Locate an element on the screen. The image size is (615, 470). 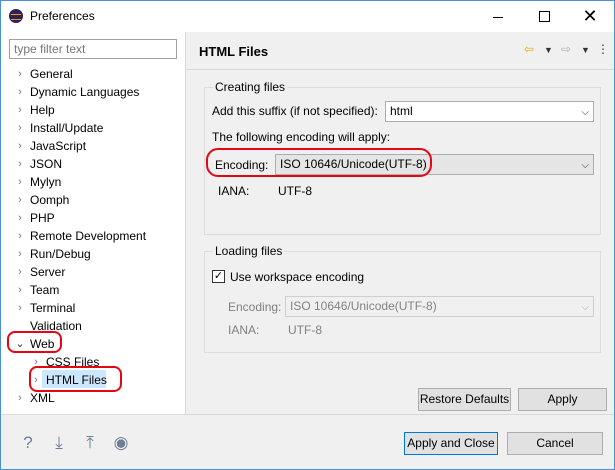
back-dropdown-icon: ▼ is located at coordinates (548, 50).